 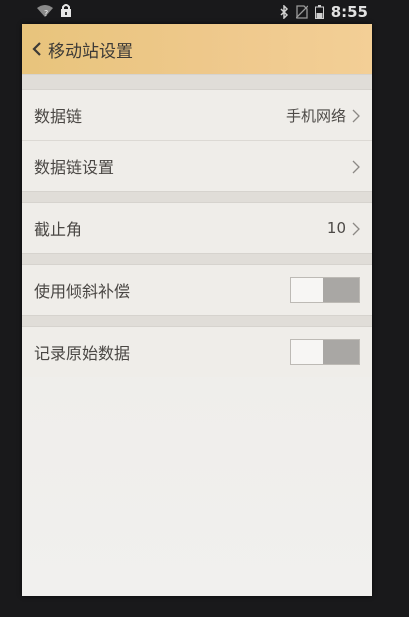 I want to click on record-raw-data-toggle, so click(x=325, y=352).